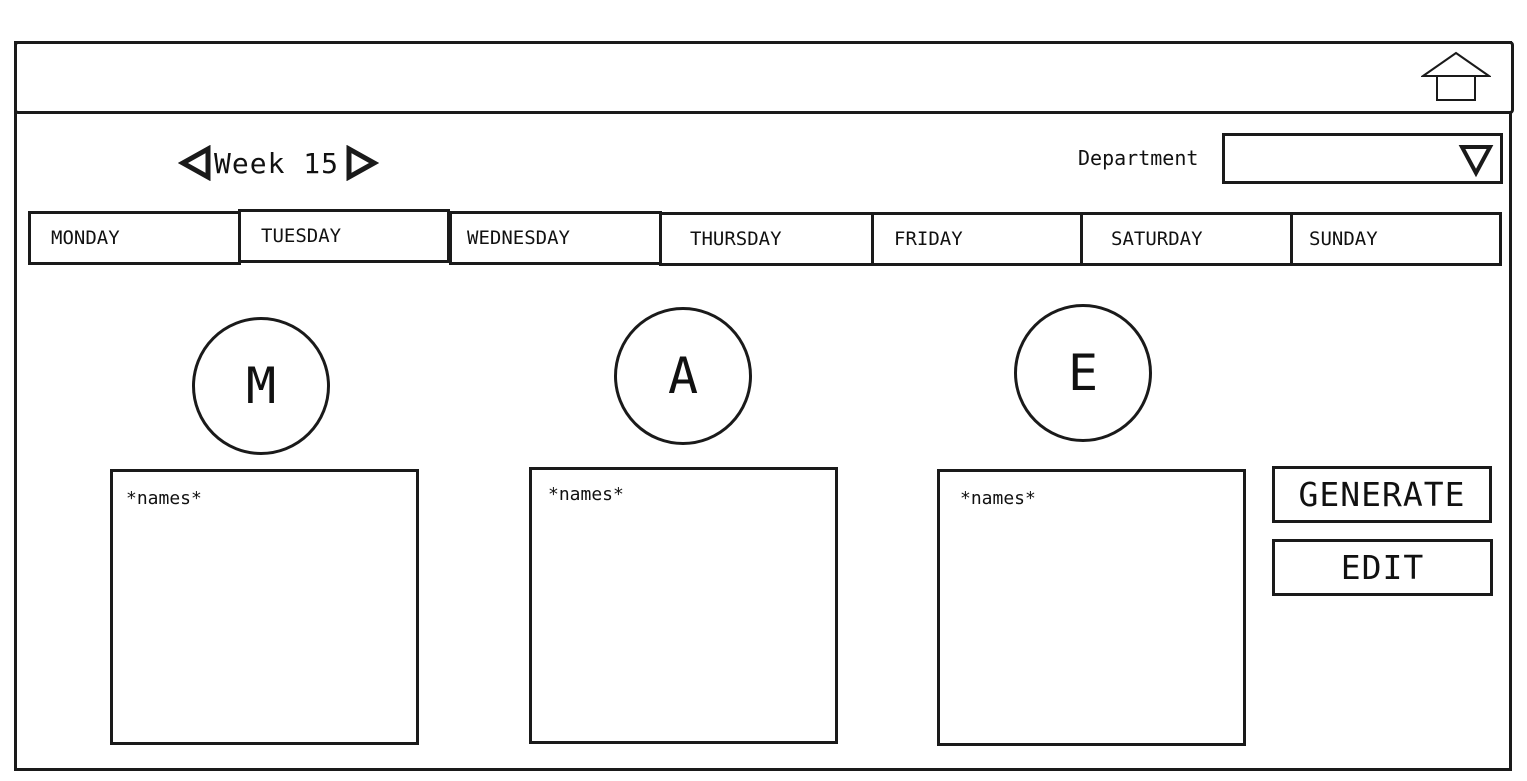  Describe the element at coordinates (1091, 607) in the screenshot. I see `shift-evening-names: *names*` at that location.